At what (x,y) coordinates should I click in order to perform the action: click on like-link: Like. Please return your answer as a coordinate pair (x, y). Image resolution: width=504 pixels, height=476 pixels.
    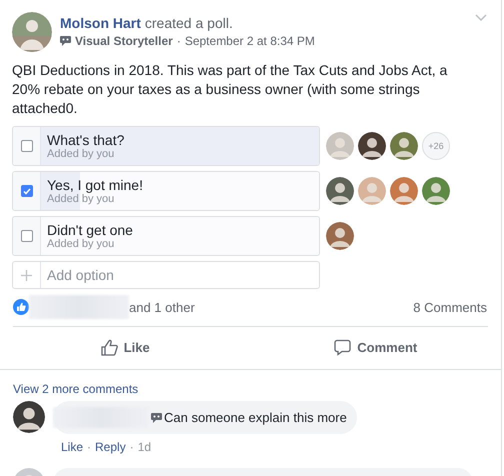
    Looking at the image, I should click on (72, 447).